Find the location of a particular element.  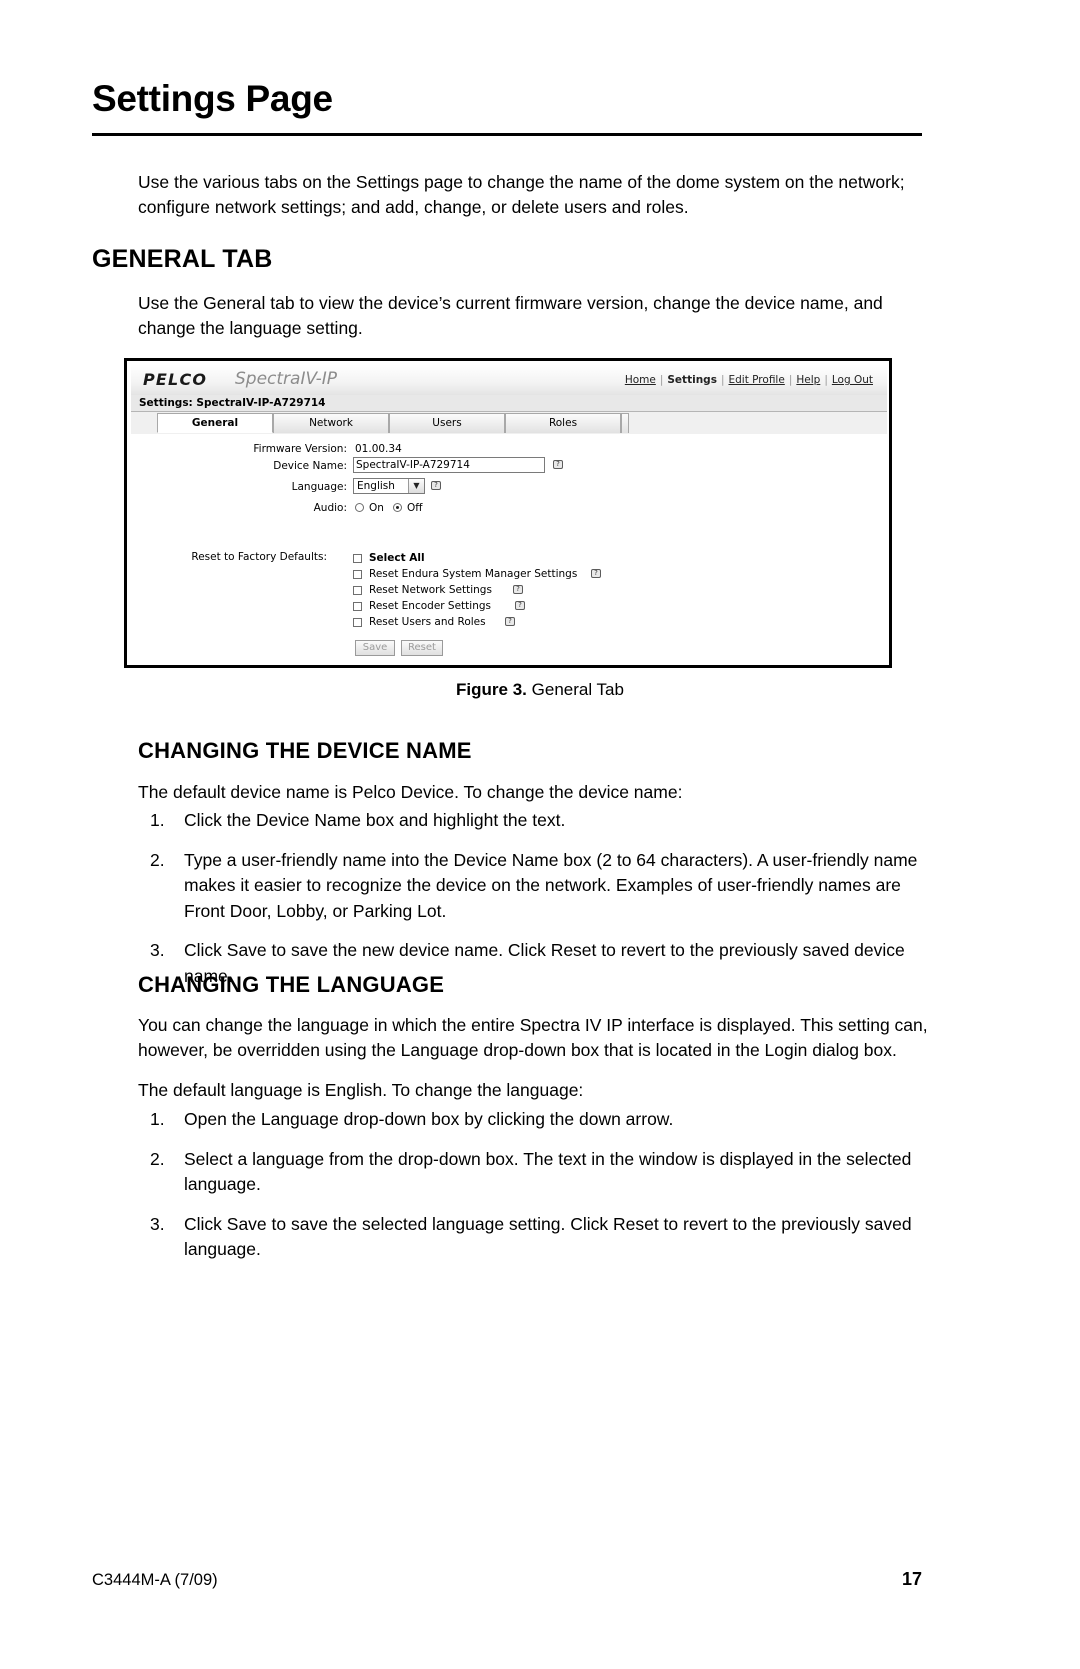

checkbox-reset-network is located at coordinates (357, 590).